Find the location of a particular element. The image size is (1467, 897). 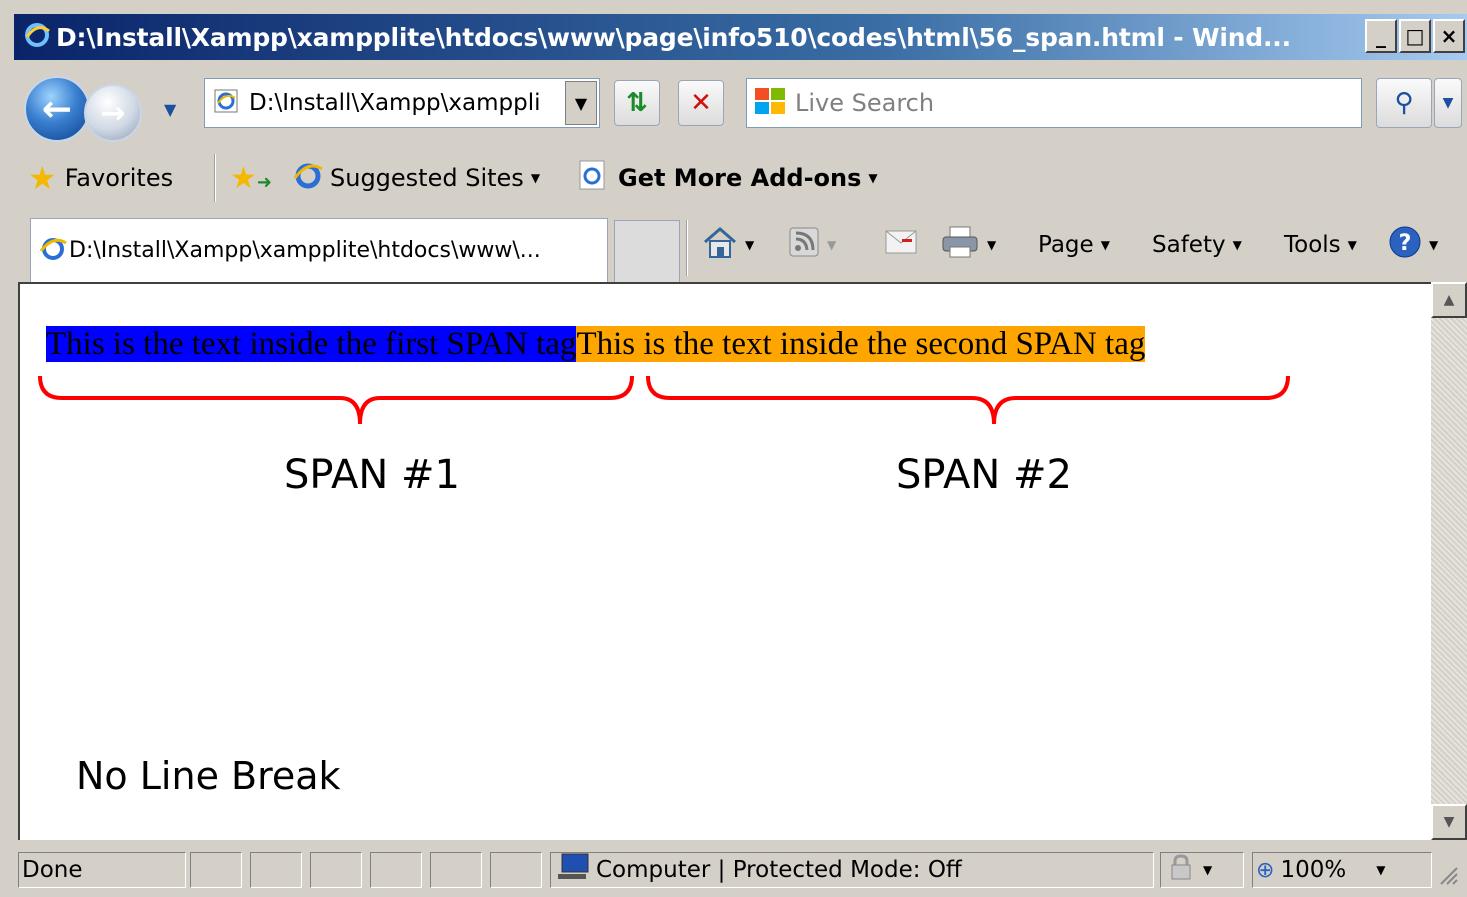

span2-brace is located at coordinates (968, 400).